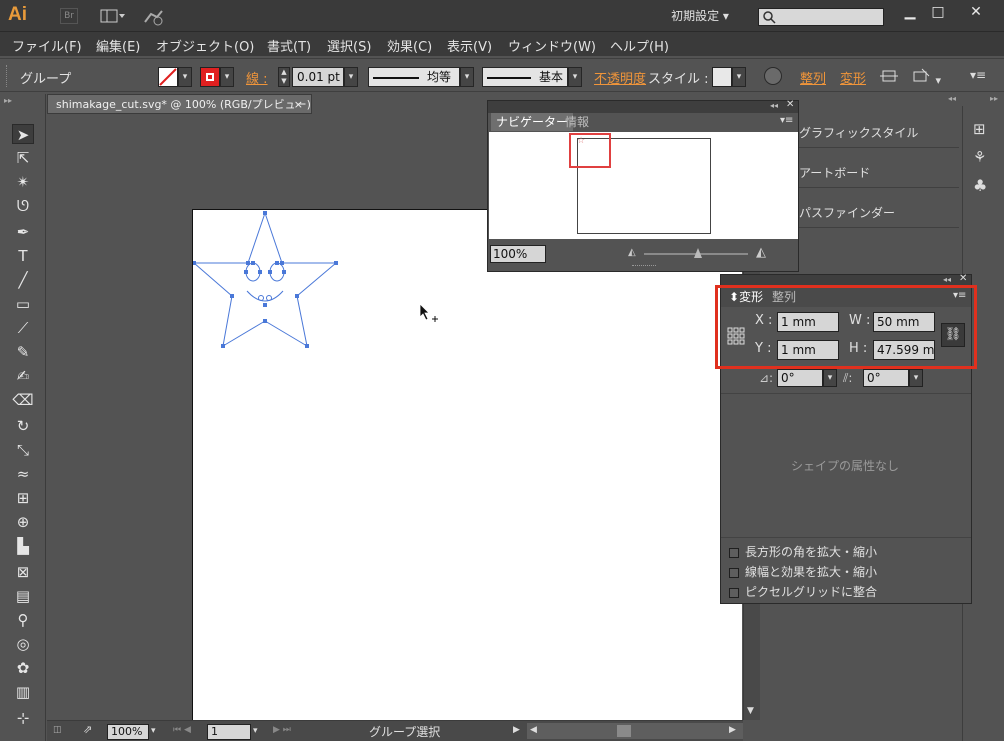  I want to click on star-character-group, so click(265, 279).